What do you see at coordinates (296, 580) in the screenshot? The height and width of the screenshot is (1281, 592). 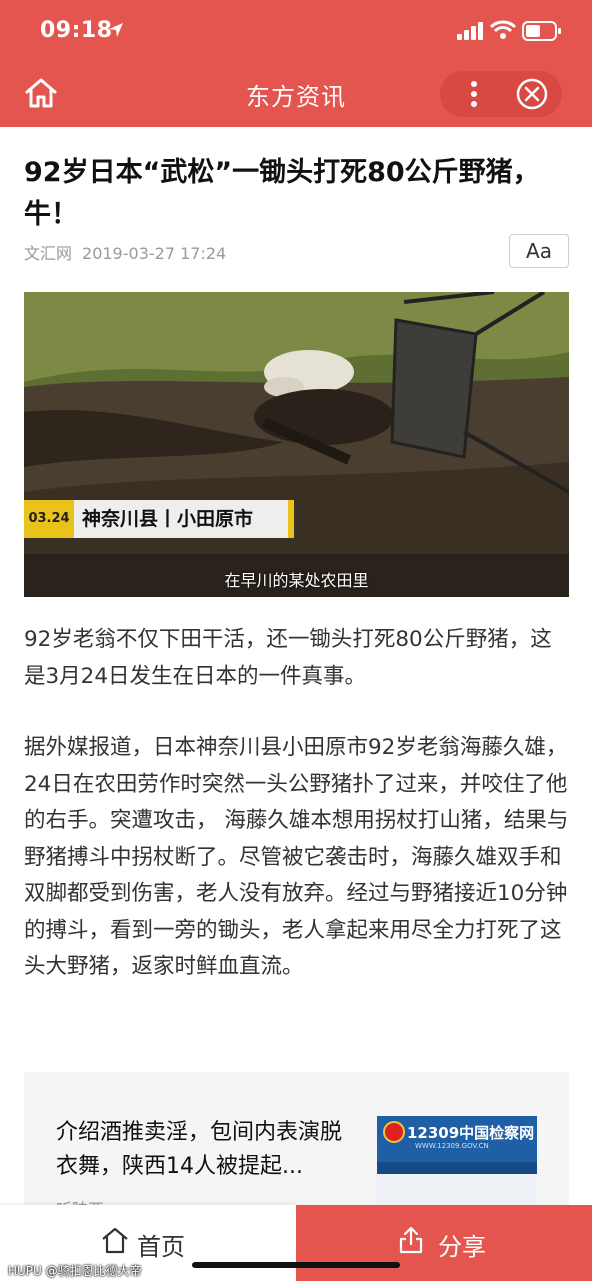 I see `video-subtitle: 在早川的某处农田里` at bounding box center [296, 580].